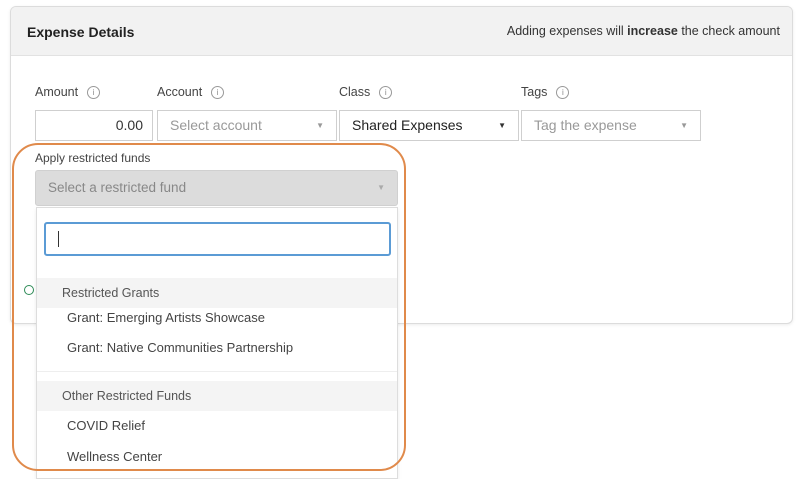 The height and width of the screenshot is (479, 800). I want to click on class-value: Shared Expenses, so click(407, 125).